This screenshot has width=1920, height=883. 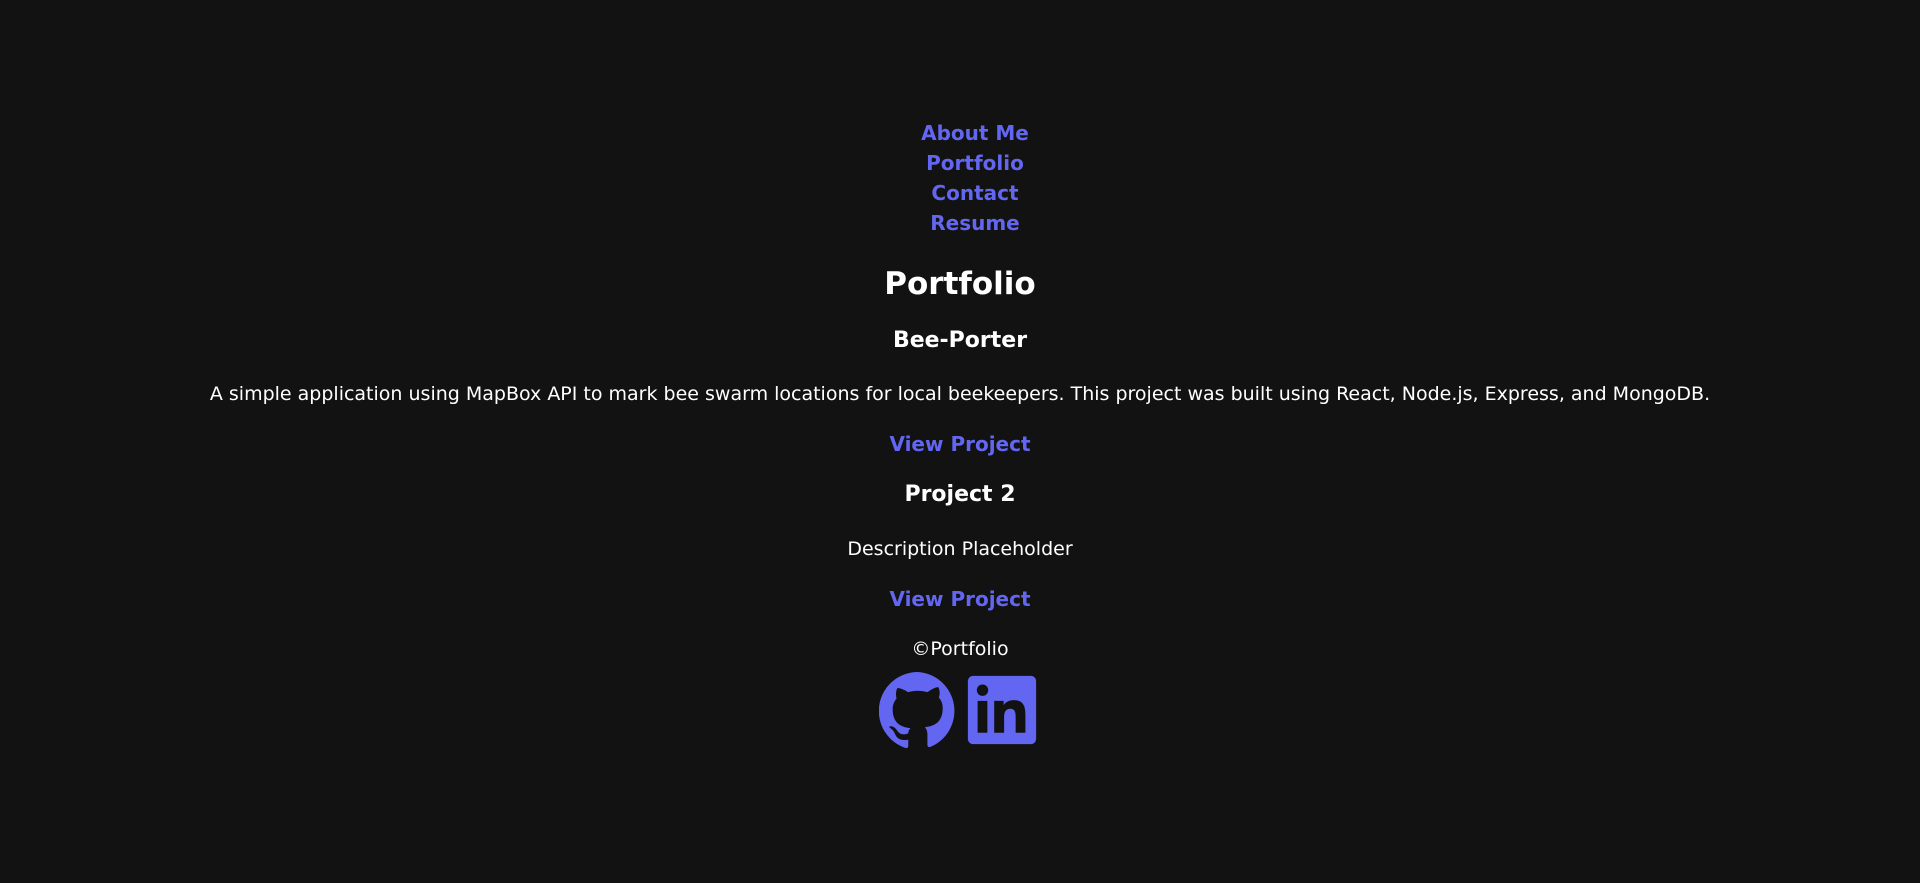 What do you see at coordinates (975, 193) in the screenshot?
I see `nav-link-contact: Contact` at bounding box center [975, 193].